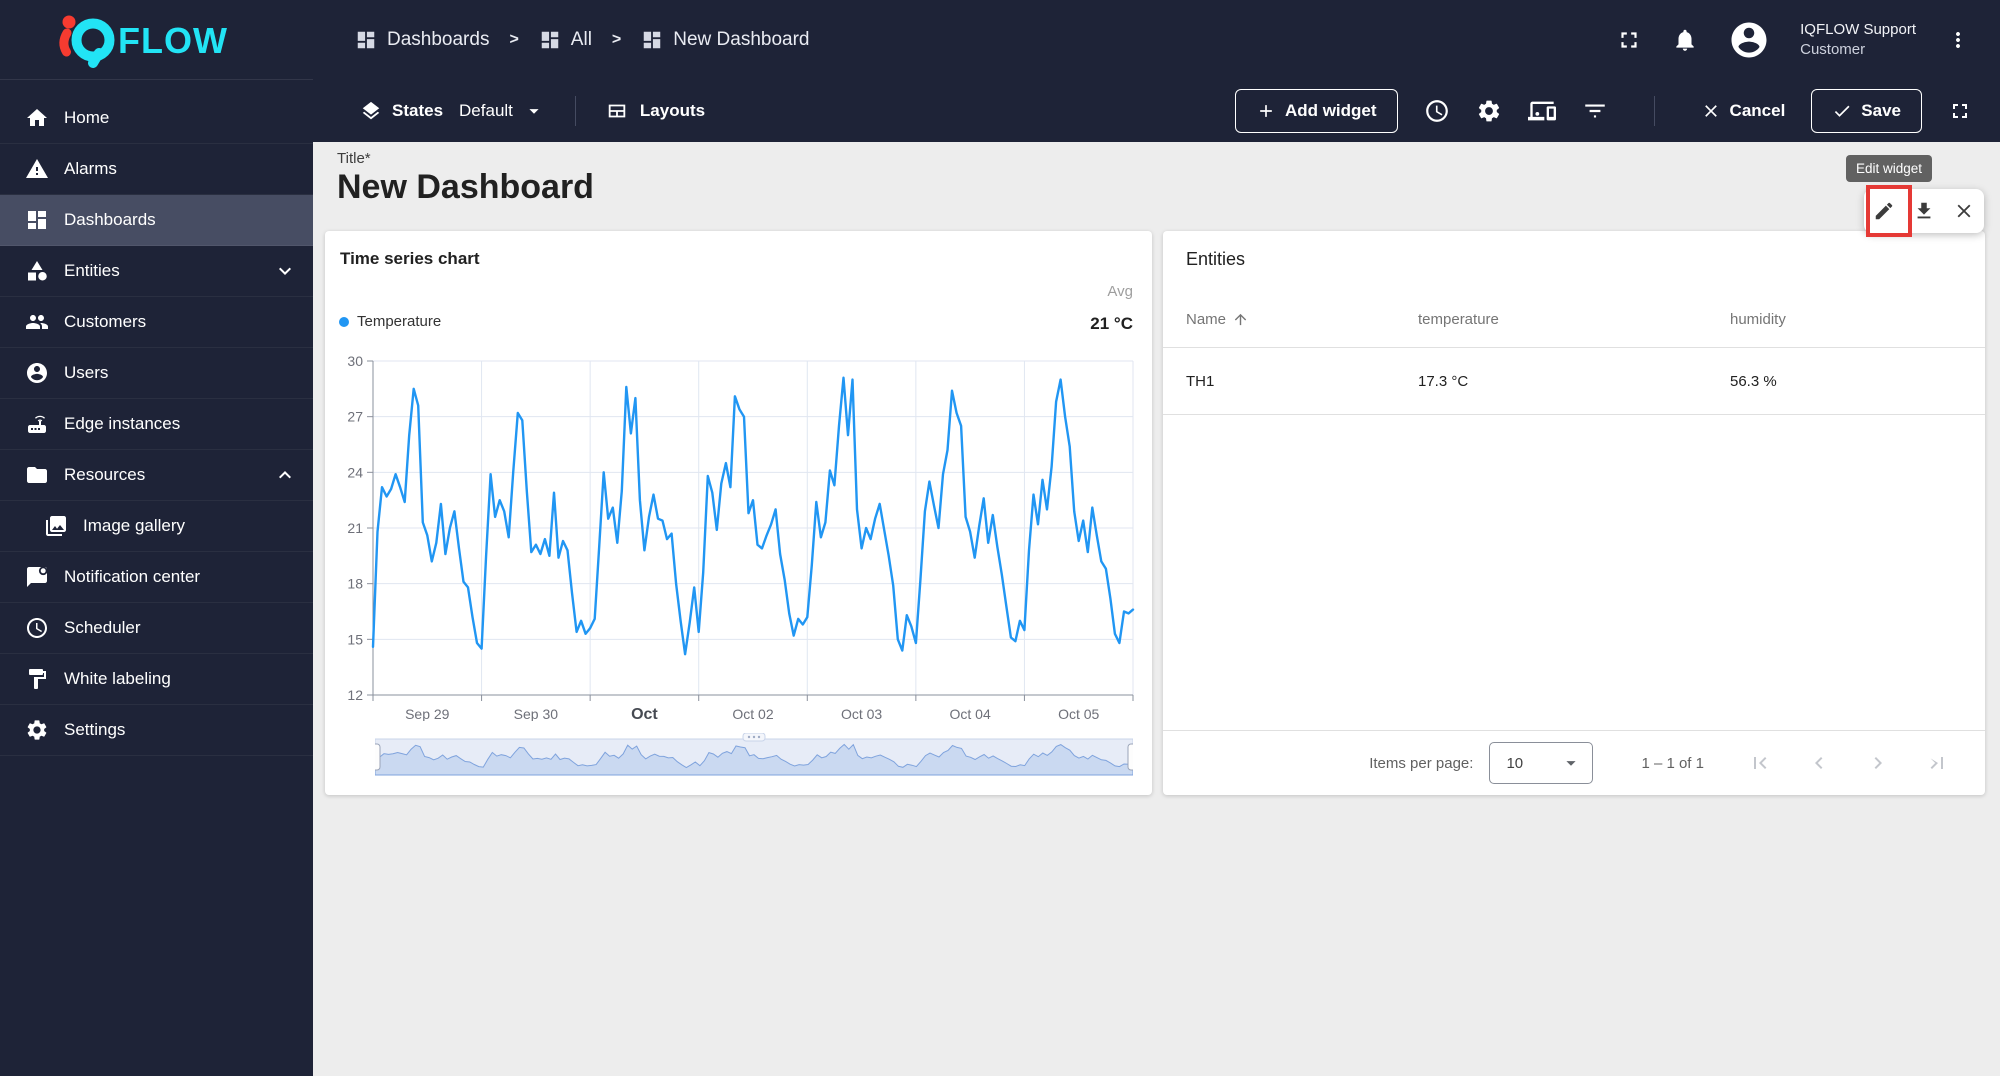  What do you see at coordinates (725, 40) in the screenshot?
I see `breadcrumb-item-new-dashboard: New Dashboard` at bounding box center [725, 40].